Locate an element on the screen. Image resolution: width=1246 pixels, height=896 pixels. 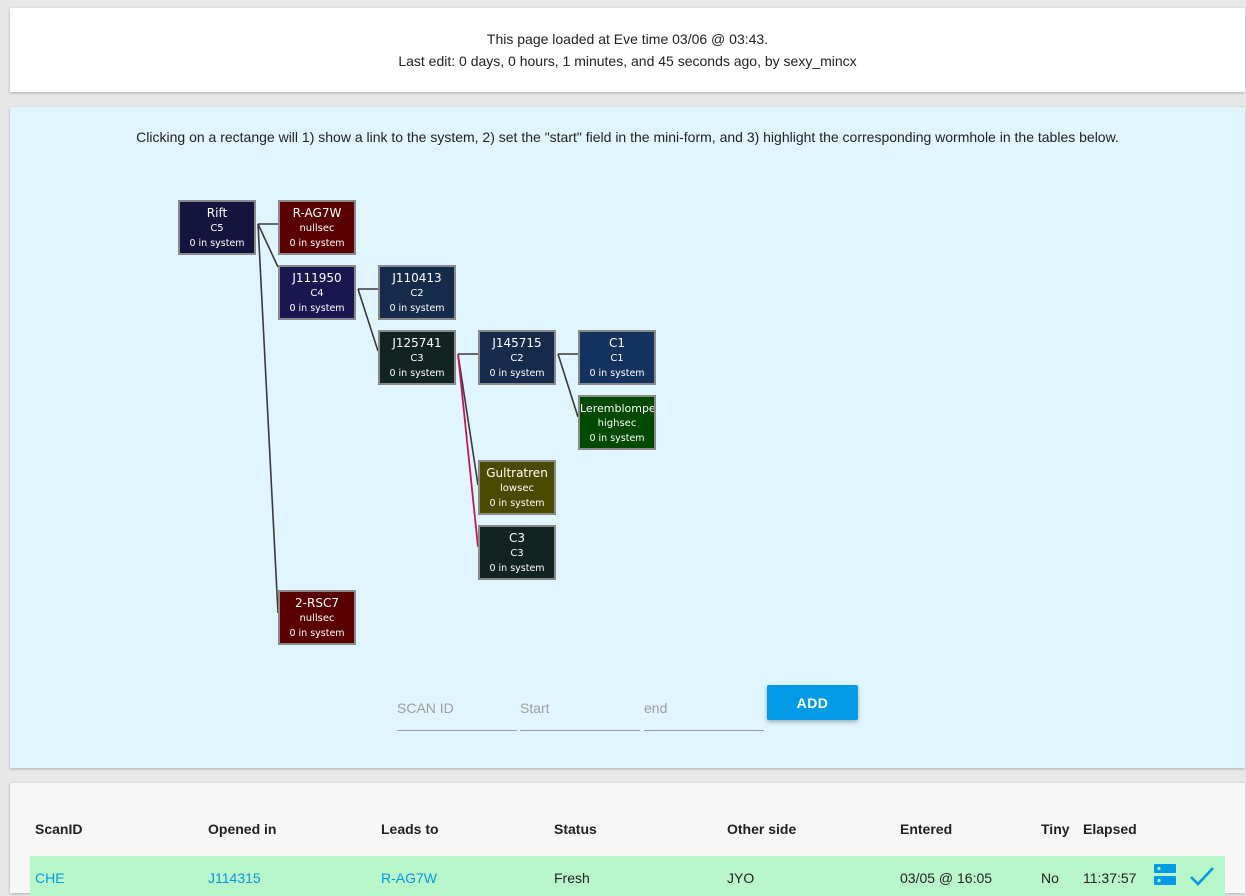
node-class: highsec is located at coordinates (617, 423).